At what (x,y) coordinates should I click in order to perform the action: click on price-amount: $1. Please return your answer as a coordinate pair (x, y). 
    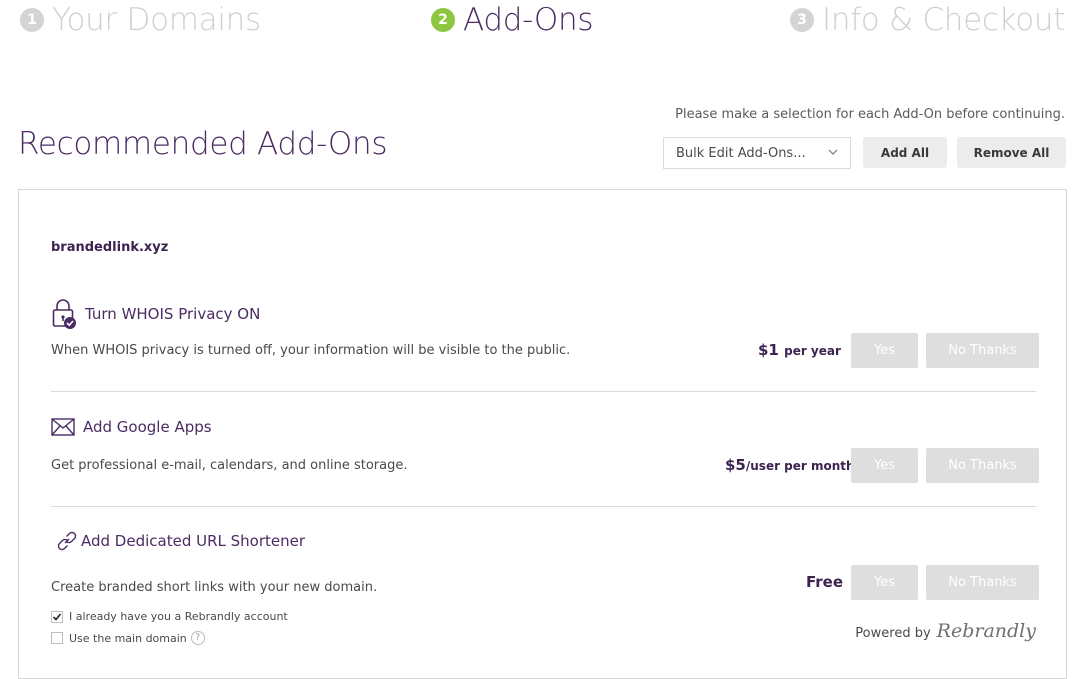
    Looking at the image, I should click on (768, 350).